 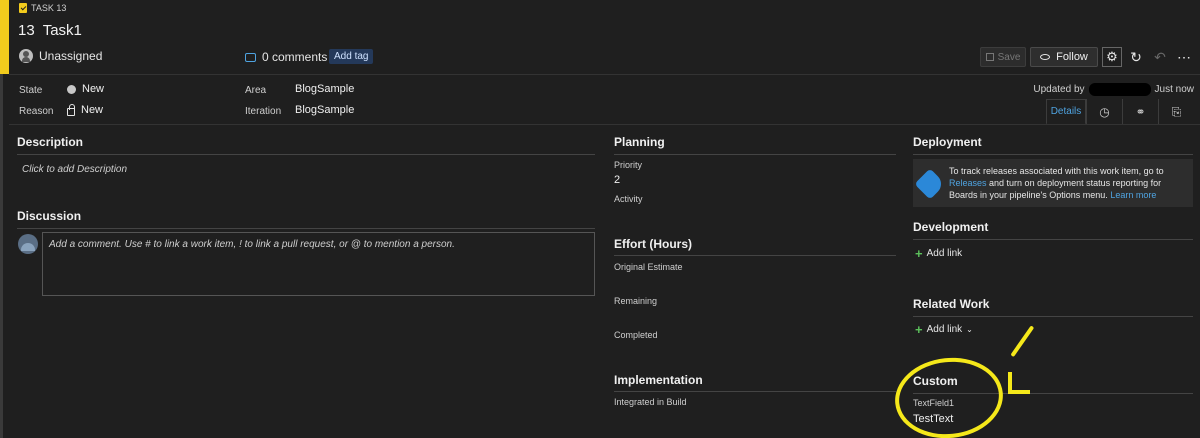 What do you see at coordinates (969, 329) in the screenshot?
I see `chevron-down-icon: ⌄` at bounding box center [969, 329].